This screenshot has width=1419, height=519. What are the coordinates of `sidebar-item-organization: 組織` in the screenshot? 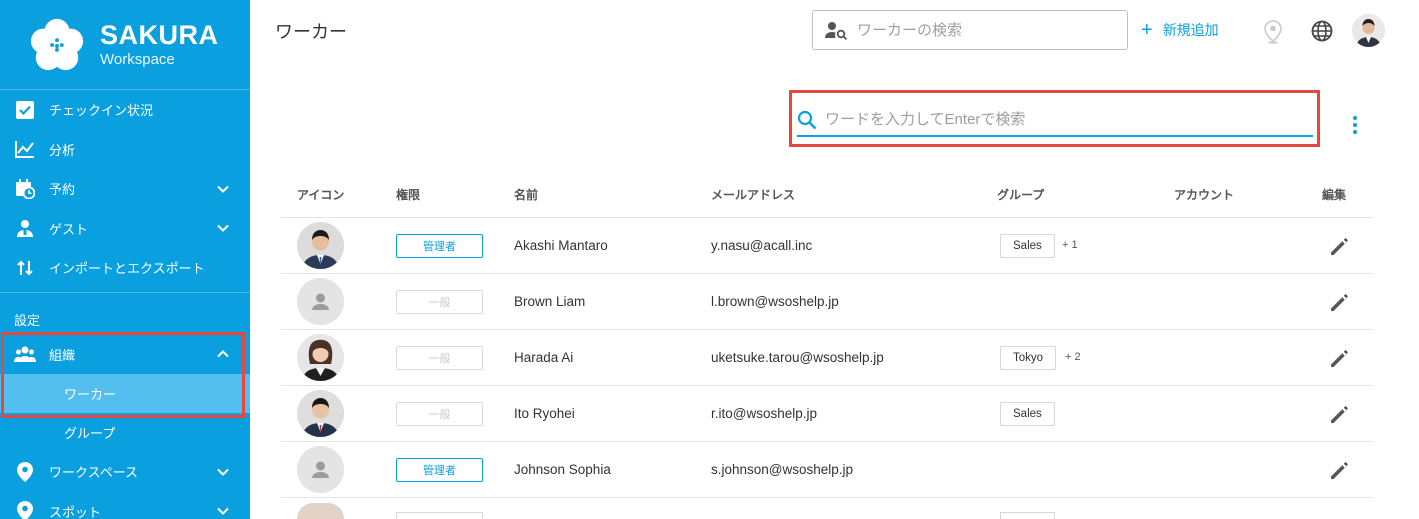 It's located at (125, 355).